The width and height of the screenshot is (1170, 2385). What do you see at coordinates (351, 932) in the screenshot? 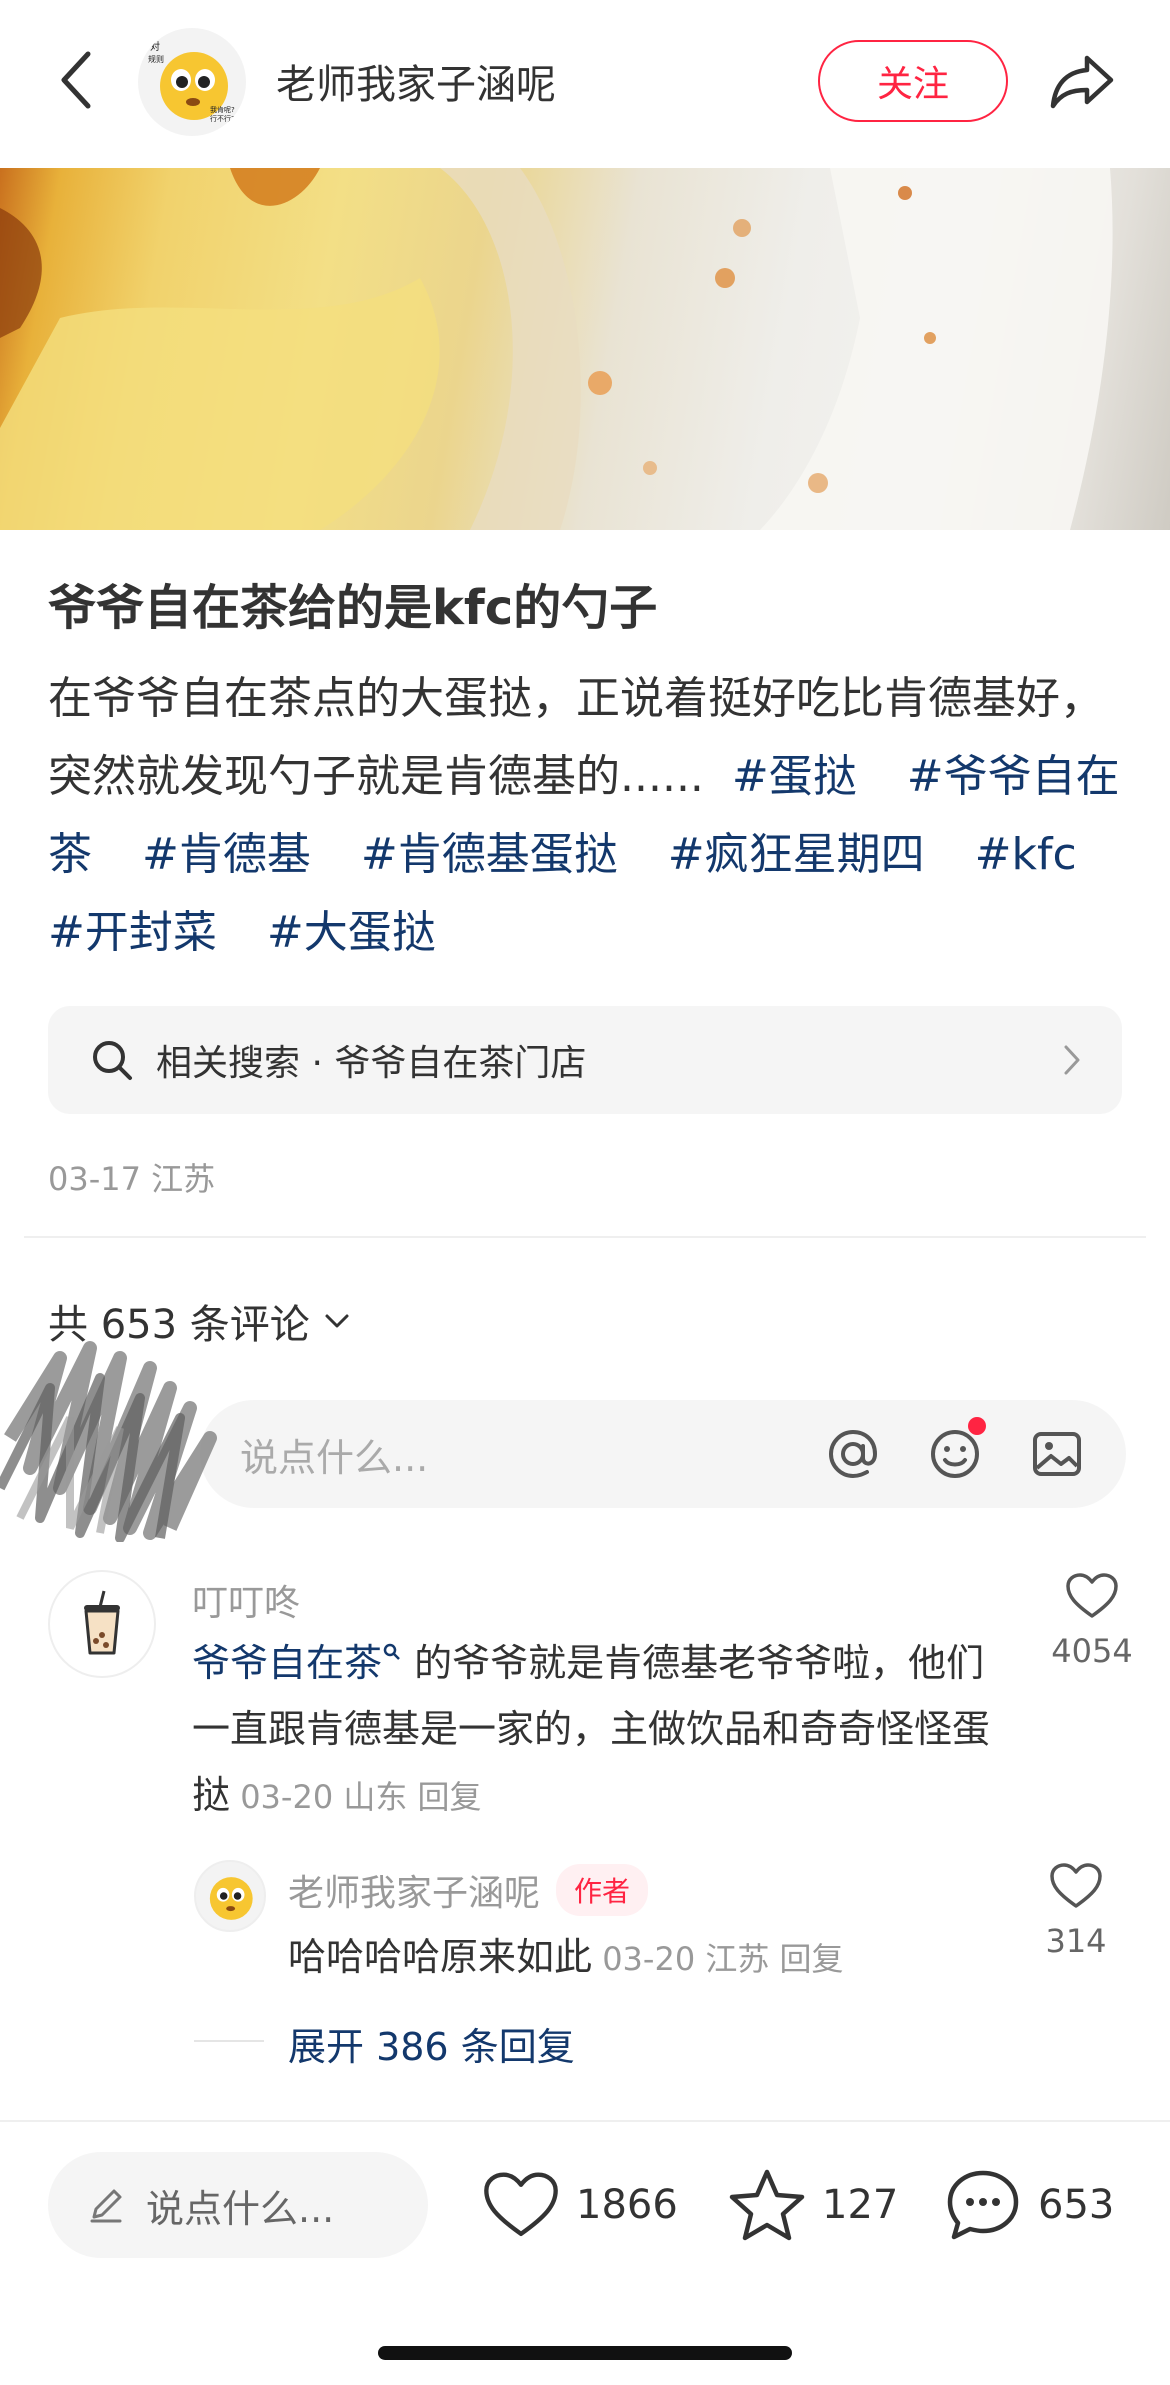
I see `tag-big-dantat: #大蛋挞` at bounding box center [351, 932].